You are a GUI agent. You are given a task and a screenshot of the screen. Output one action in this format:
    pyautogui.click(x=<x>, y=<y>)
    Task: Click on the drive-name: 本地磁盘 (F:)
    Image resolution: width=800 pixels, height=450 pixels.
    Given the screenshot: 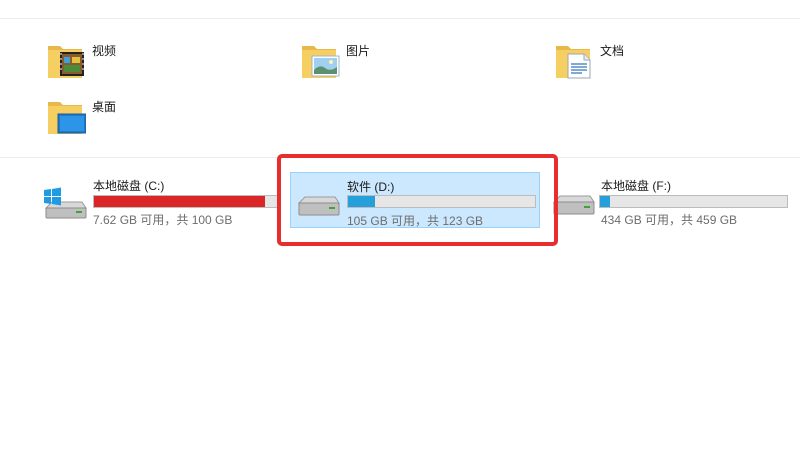 What is the action you would take?
    pyautogui.click(x=636, y=186)
    